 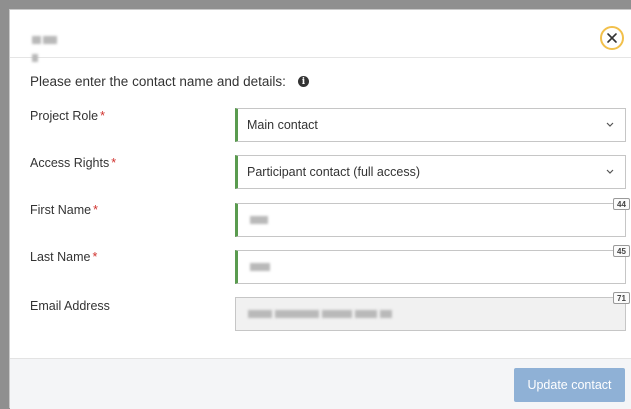 I want to click on project-role-value: Main contact, so click(x=282, y=125).